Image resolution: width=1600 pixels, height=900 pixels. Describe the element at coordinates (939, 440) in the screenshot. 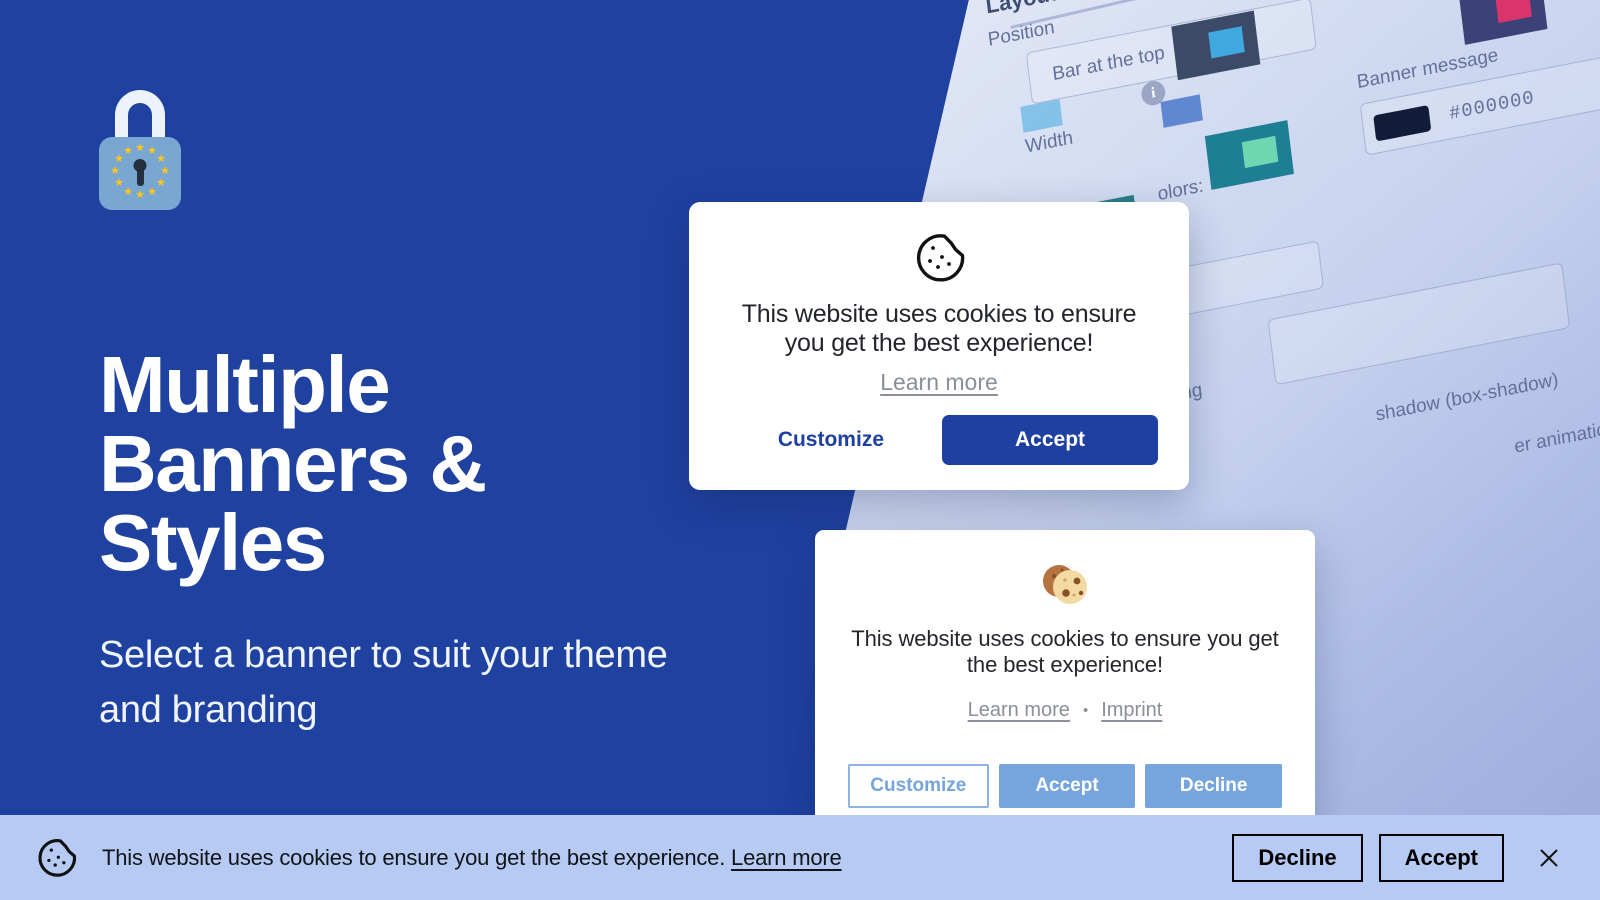

I see `modal-actions: Customize Accept` at that location.